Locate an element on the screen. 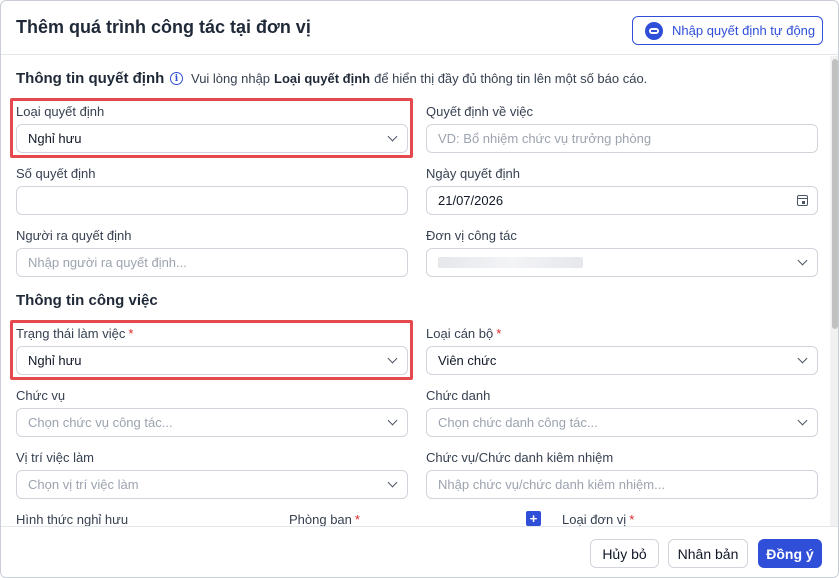  duplicate-button: Nhân bản is located at coordinates (708, 553).